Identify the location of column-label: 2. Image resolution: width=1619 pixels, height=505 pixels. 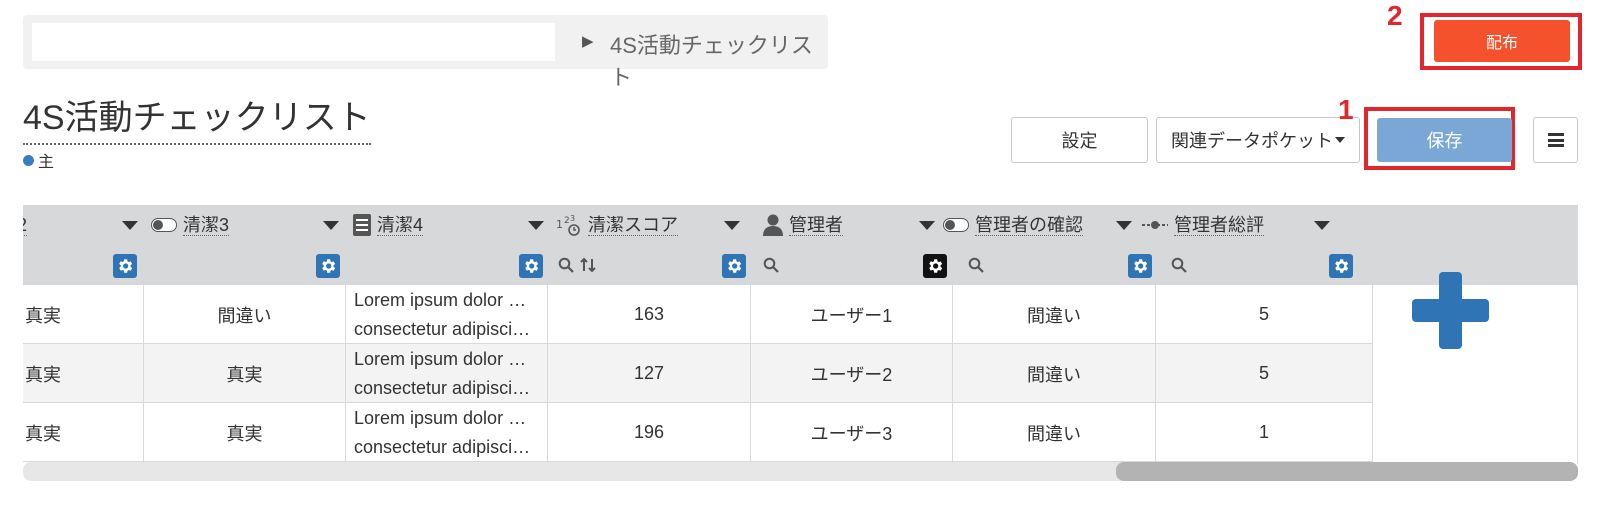
(25, 225).